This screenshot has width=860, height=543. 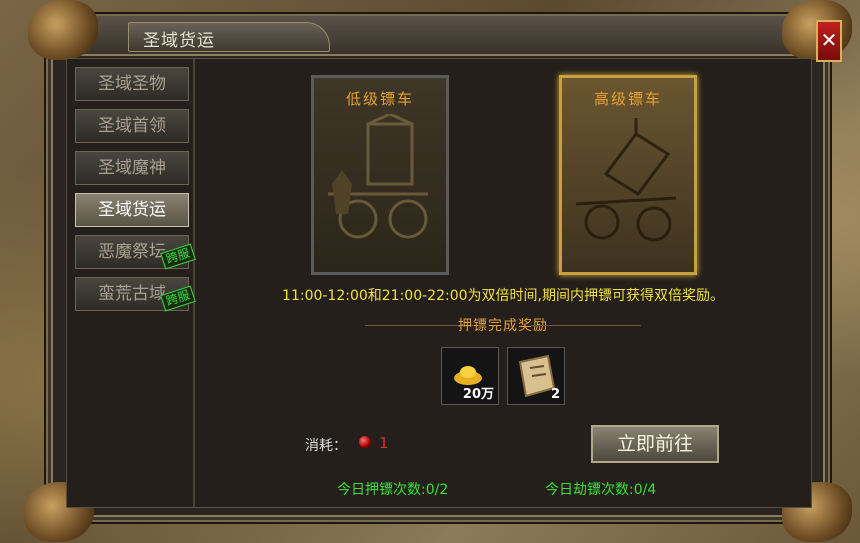 What do you see at coordinates (536, 376) in the screenshot?
I see `reward-slot-scroll: 2` at bounding box center [536, 376].